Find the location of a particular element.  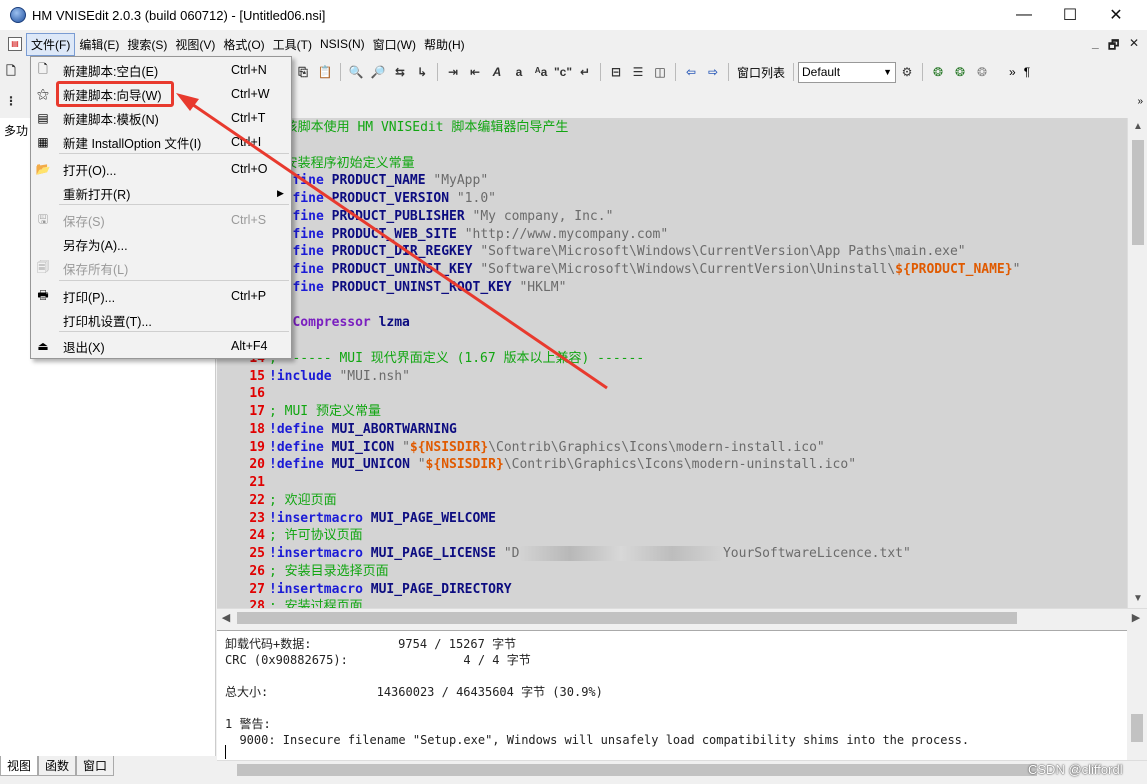

split-vertical-icon: ◫ is located at coordinates (660, 72).